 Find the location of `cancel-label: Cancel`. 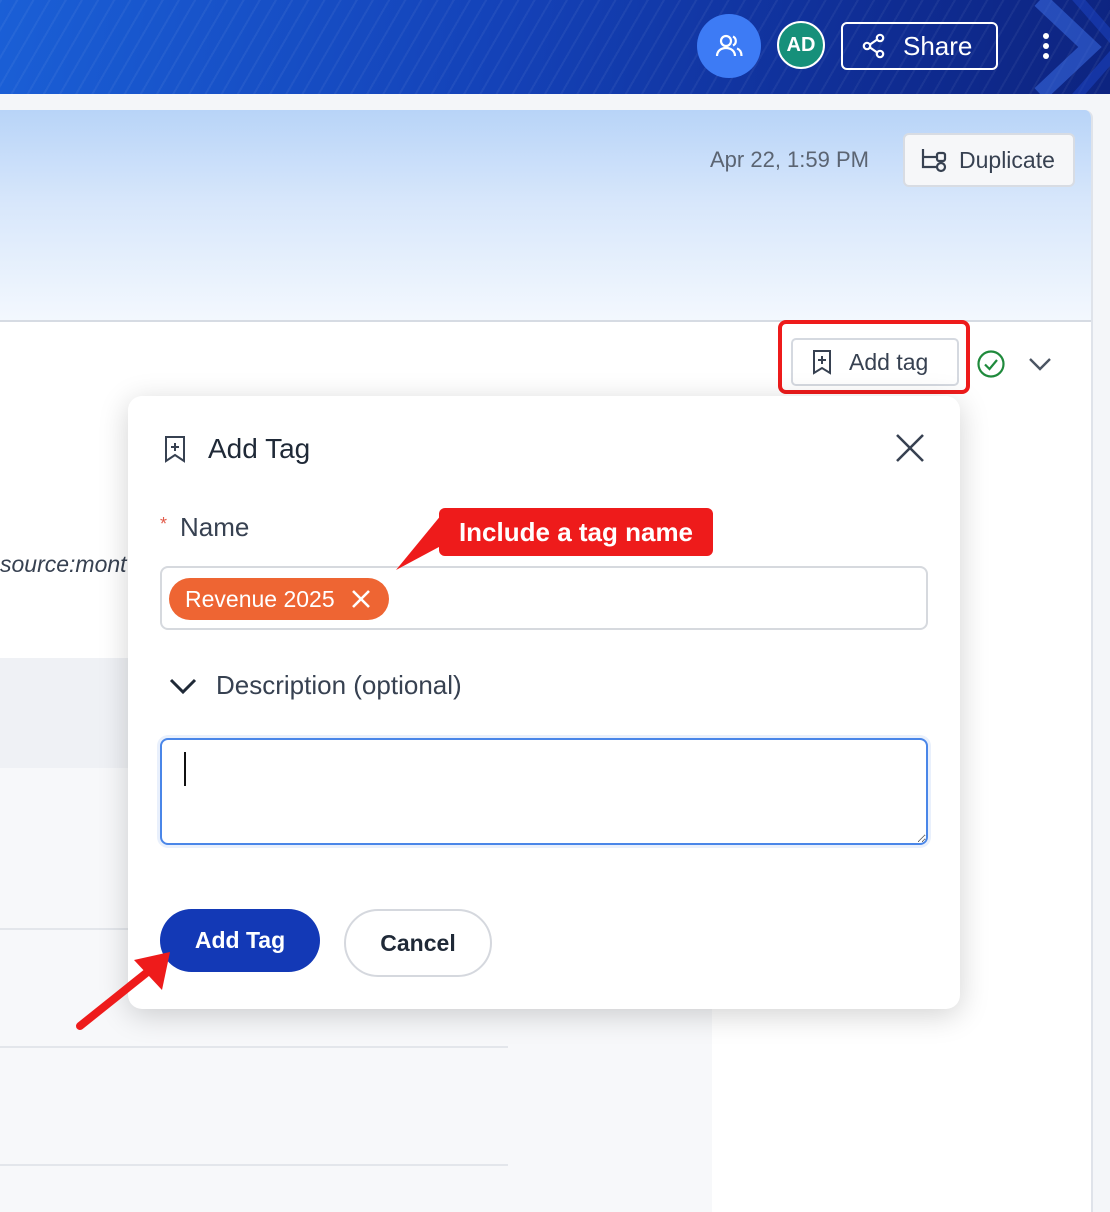

cancel-label: Cancel is located at coordinates (418, 942).